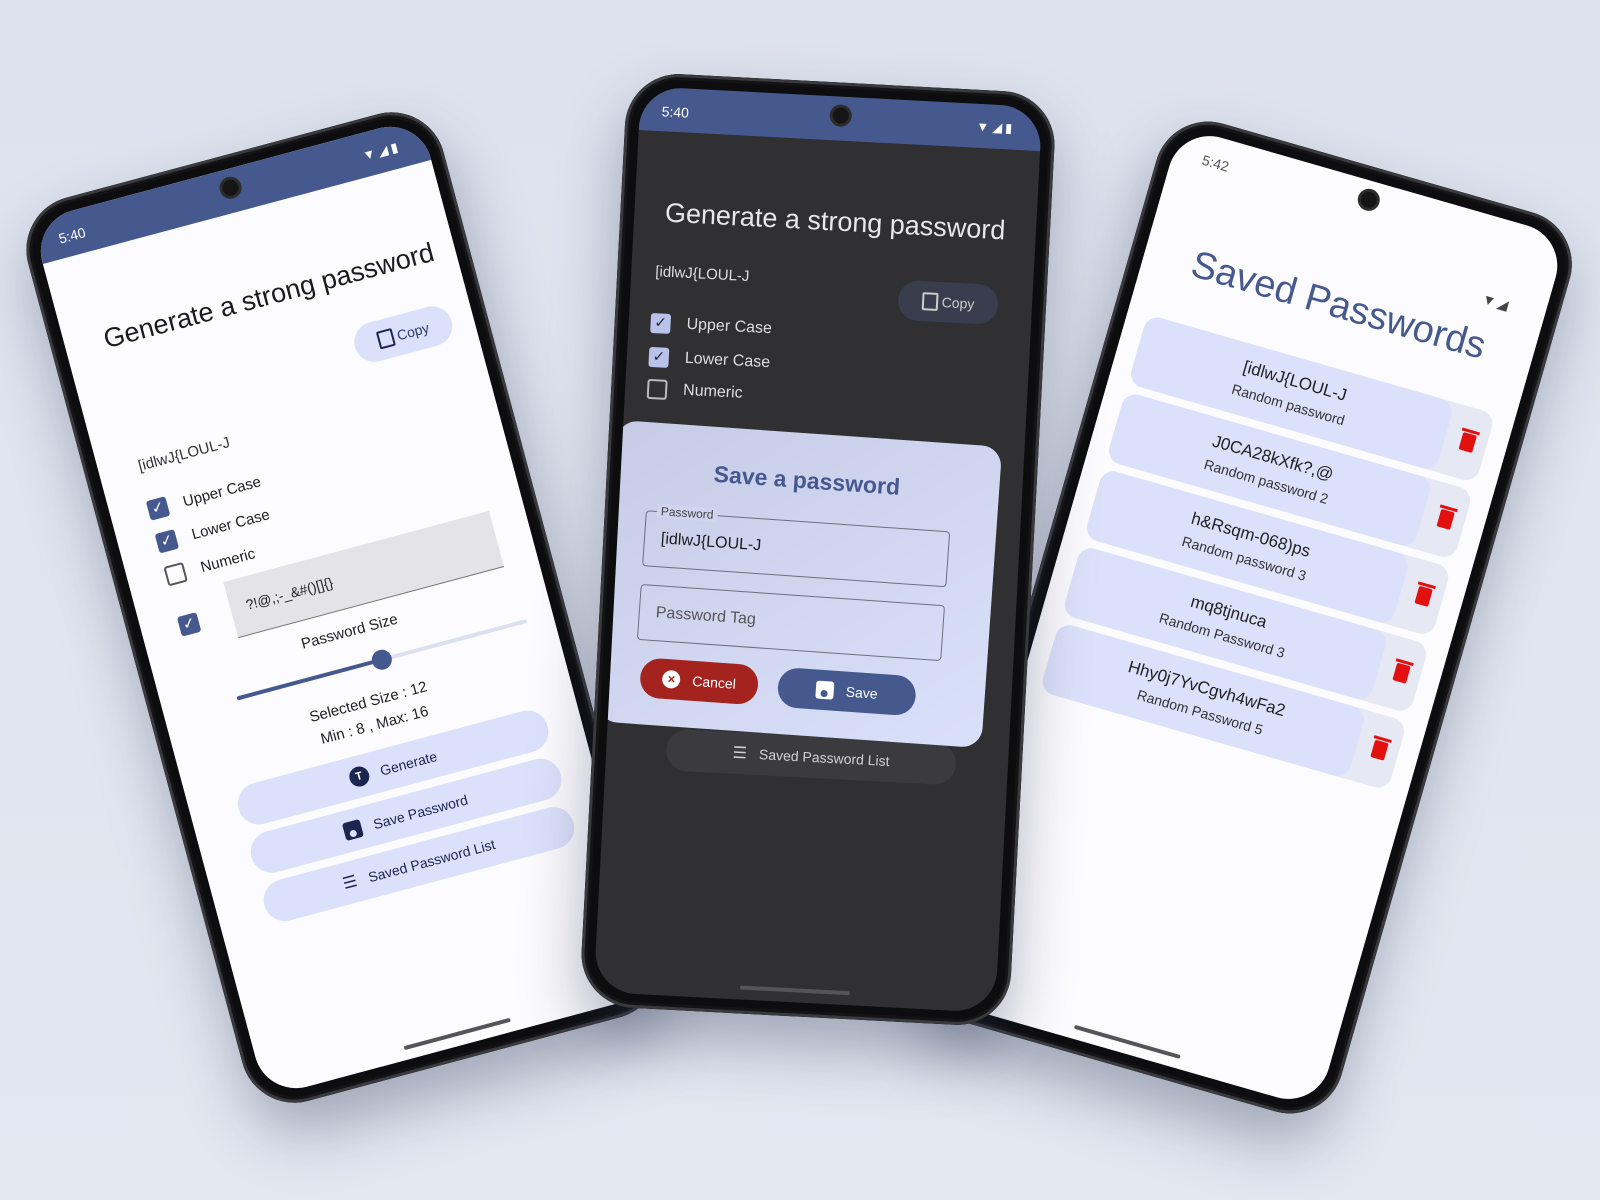 This screenshot has height=1200, width=1600. What do you see at coordinates (382, 659) in the screenshot?
I see `slider-thumb` at bounding box center [382, 659].